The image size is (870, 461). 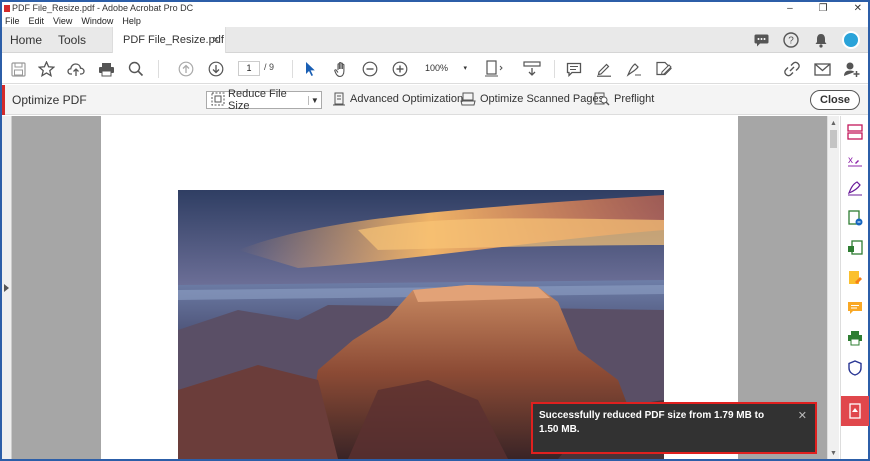 What do you see at coordinates (761, 40) in the screenshot?
I see `chat-icon` at bounding box center [761, 40].